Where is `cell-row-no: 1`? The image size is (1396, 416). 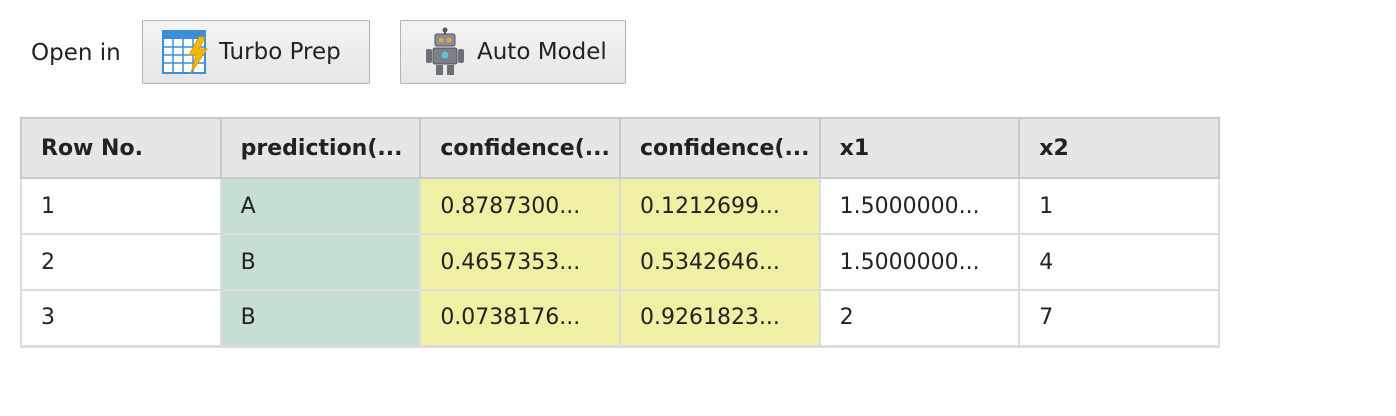
cell-row-no: 1 is located at coordinates (121, 206).